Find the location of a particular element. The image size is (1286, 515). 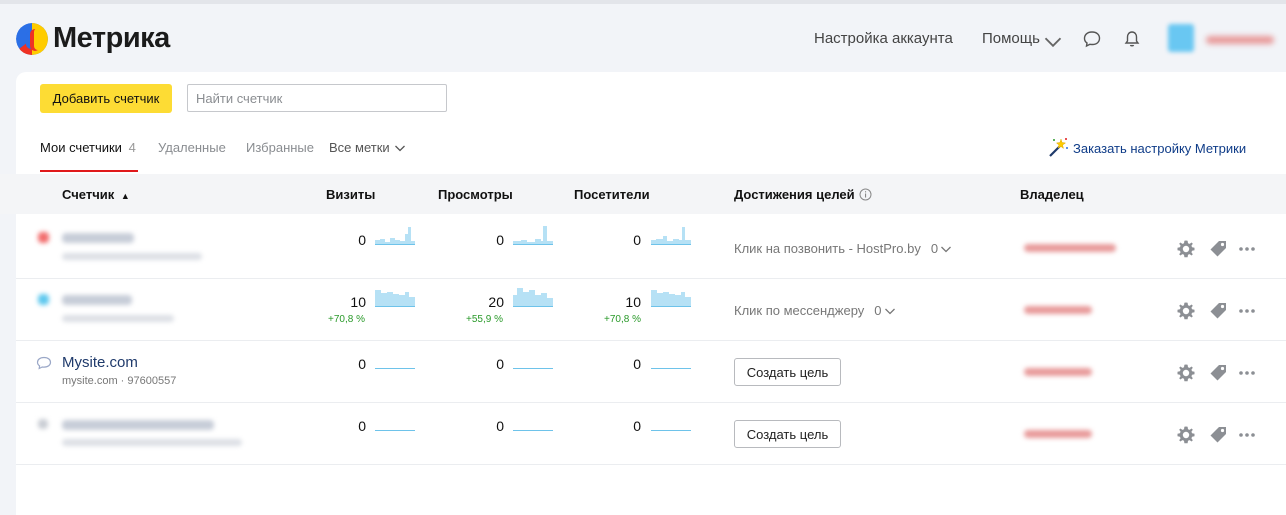

tab-deleted: Удаленные is located at coordinates (192, 147).